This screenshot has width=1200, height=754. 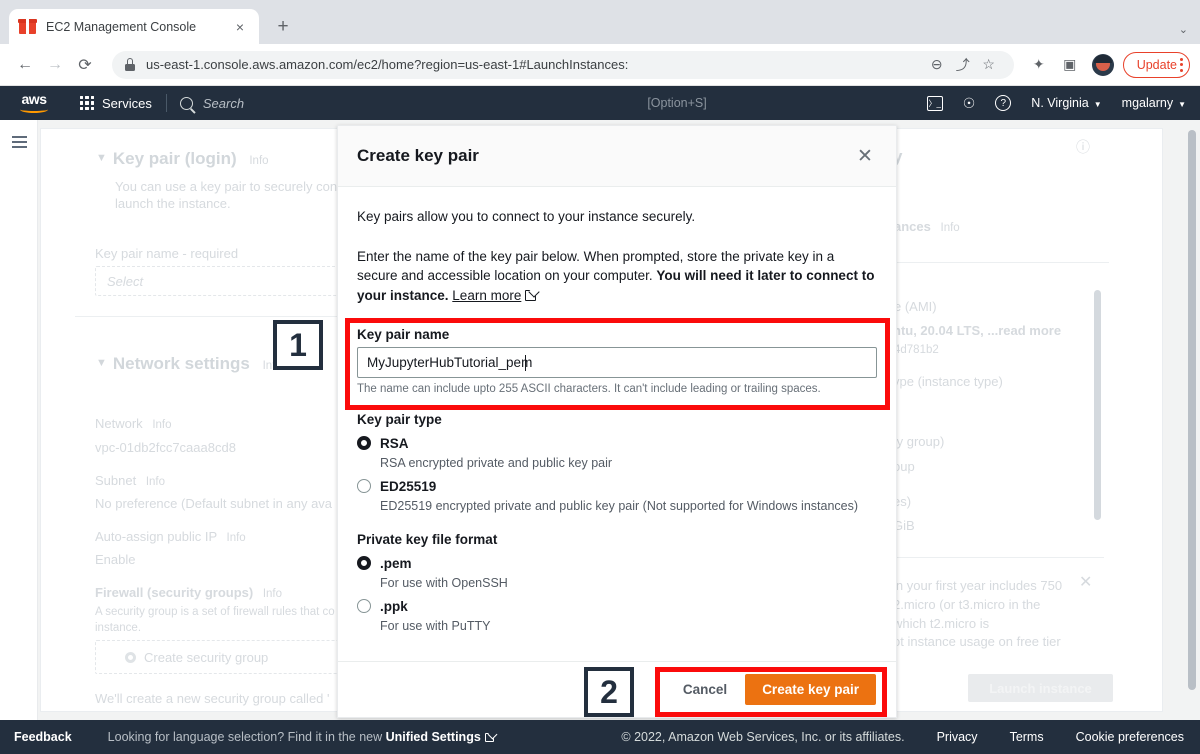 I want to click on cancel-button: Cancel, so click(x=705, y=689).